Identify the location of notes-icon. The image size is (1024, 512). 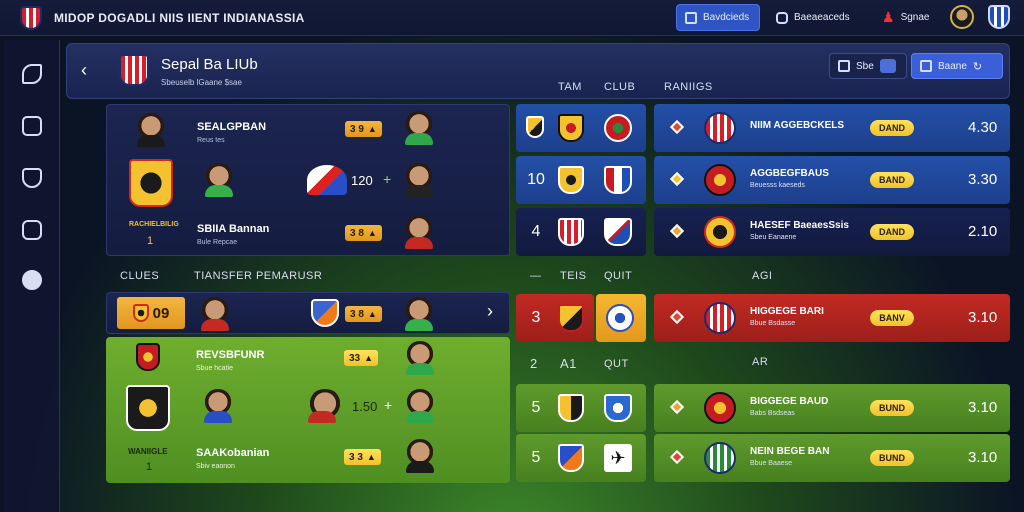
(32, 126).